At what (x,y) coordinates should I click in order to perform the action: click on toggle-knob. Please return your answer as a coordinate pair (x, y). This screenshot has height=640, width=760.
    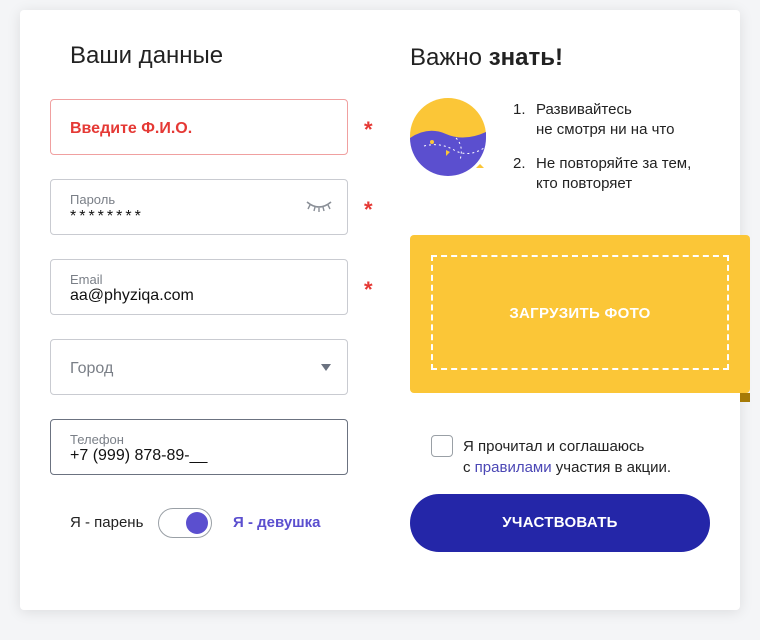
    Looking at the image, I should click on (197, 523).